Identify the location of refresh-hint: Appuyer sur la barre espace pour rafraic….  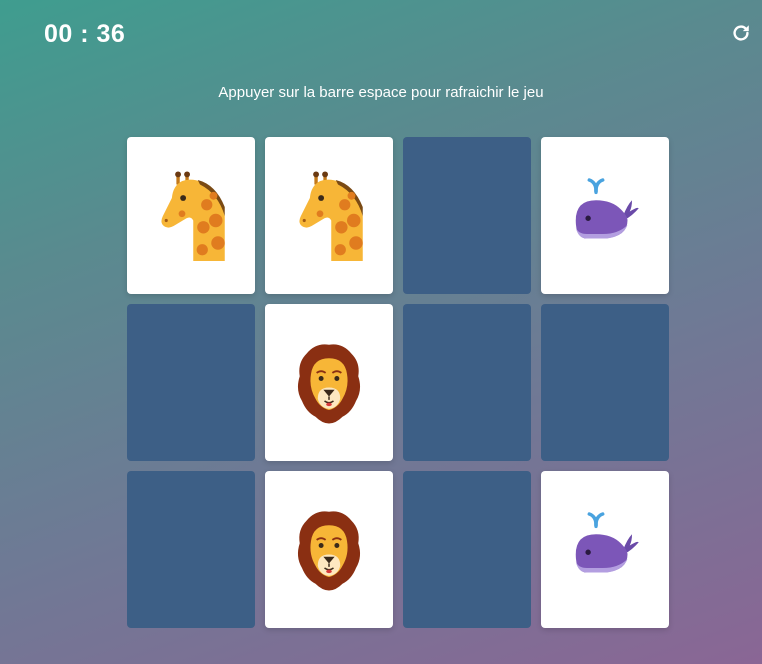
(381, 92).